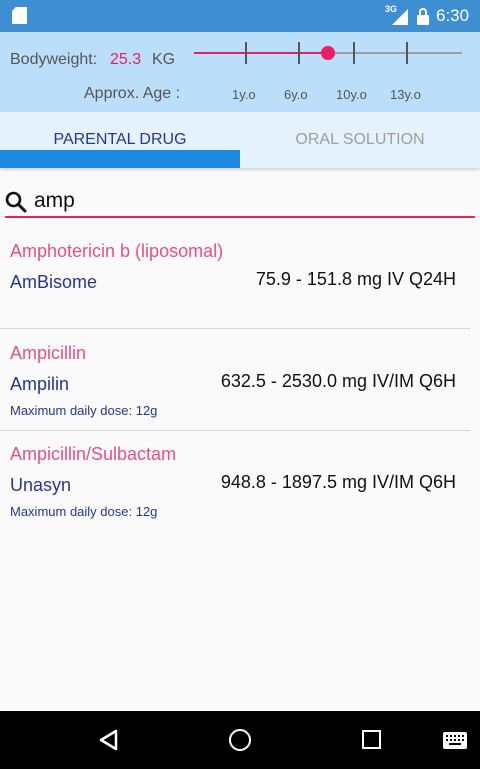 This screenshot has height=769, width=480. I want to click on keyboard-icon, so click(455, 740).